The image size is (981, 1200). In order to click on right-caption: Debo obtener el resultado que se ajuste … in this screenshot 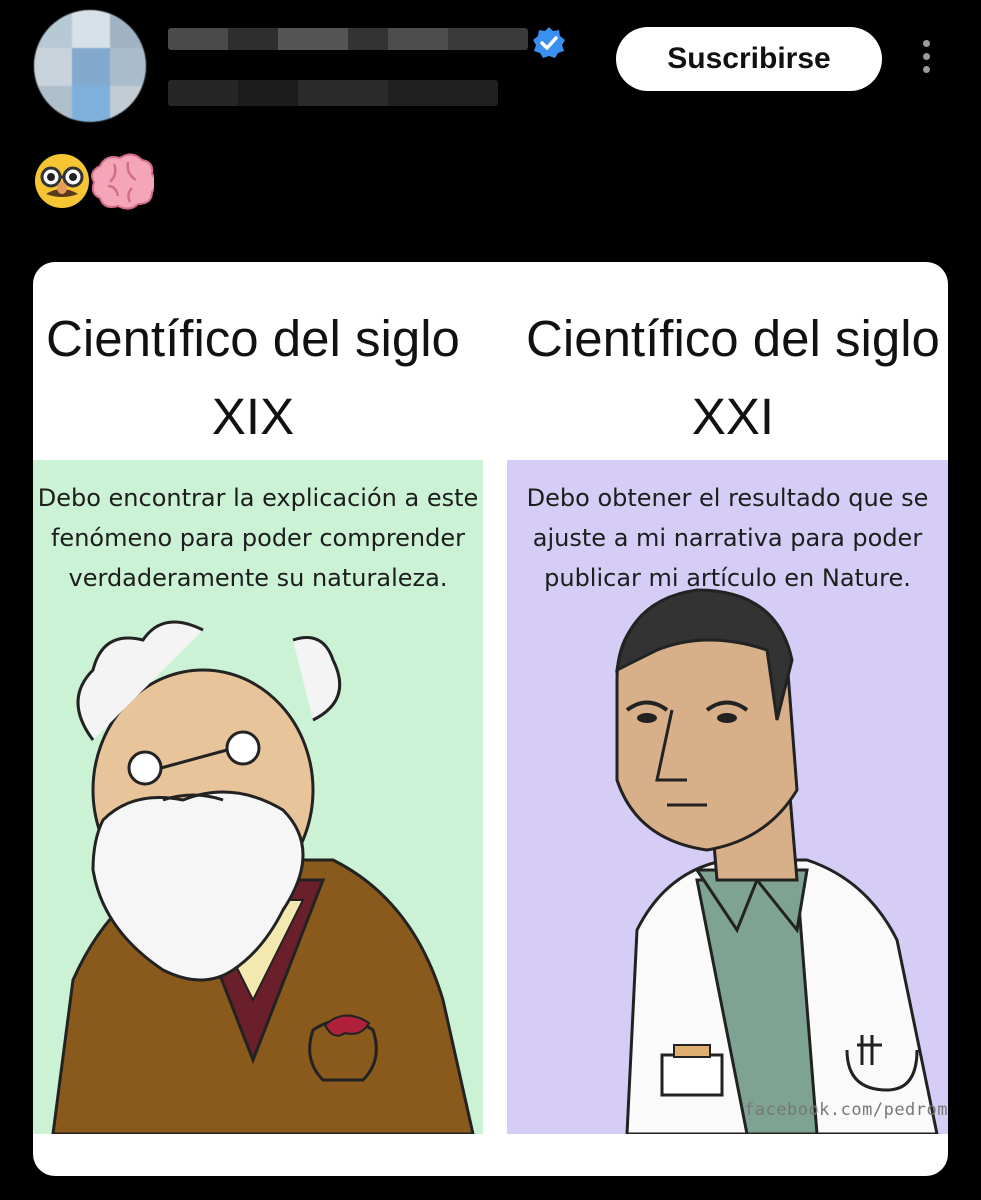, I will do `click(727, 538)`.